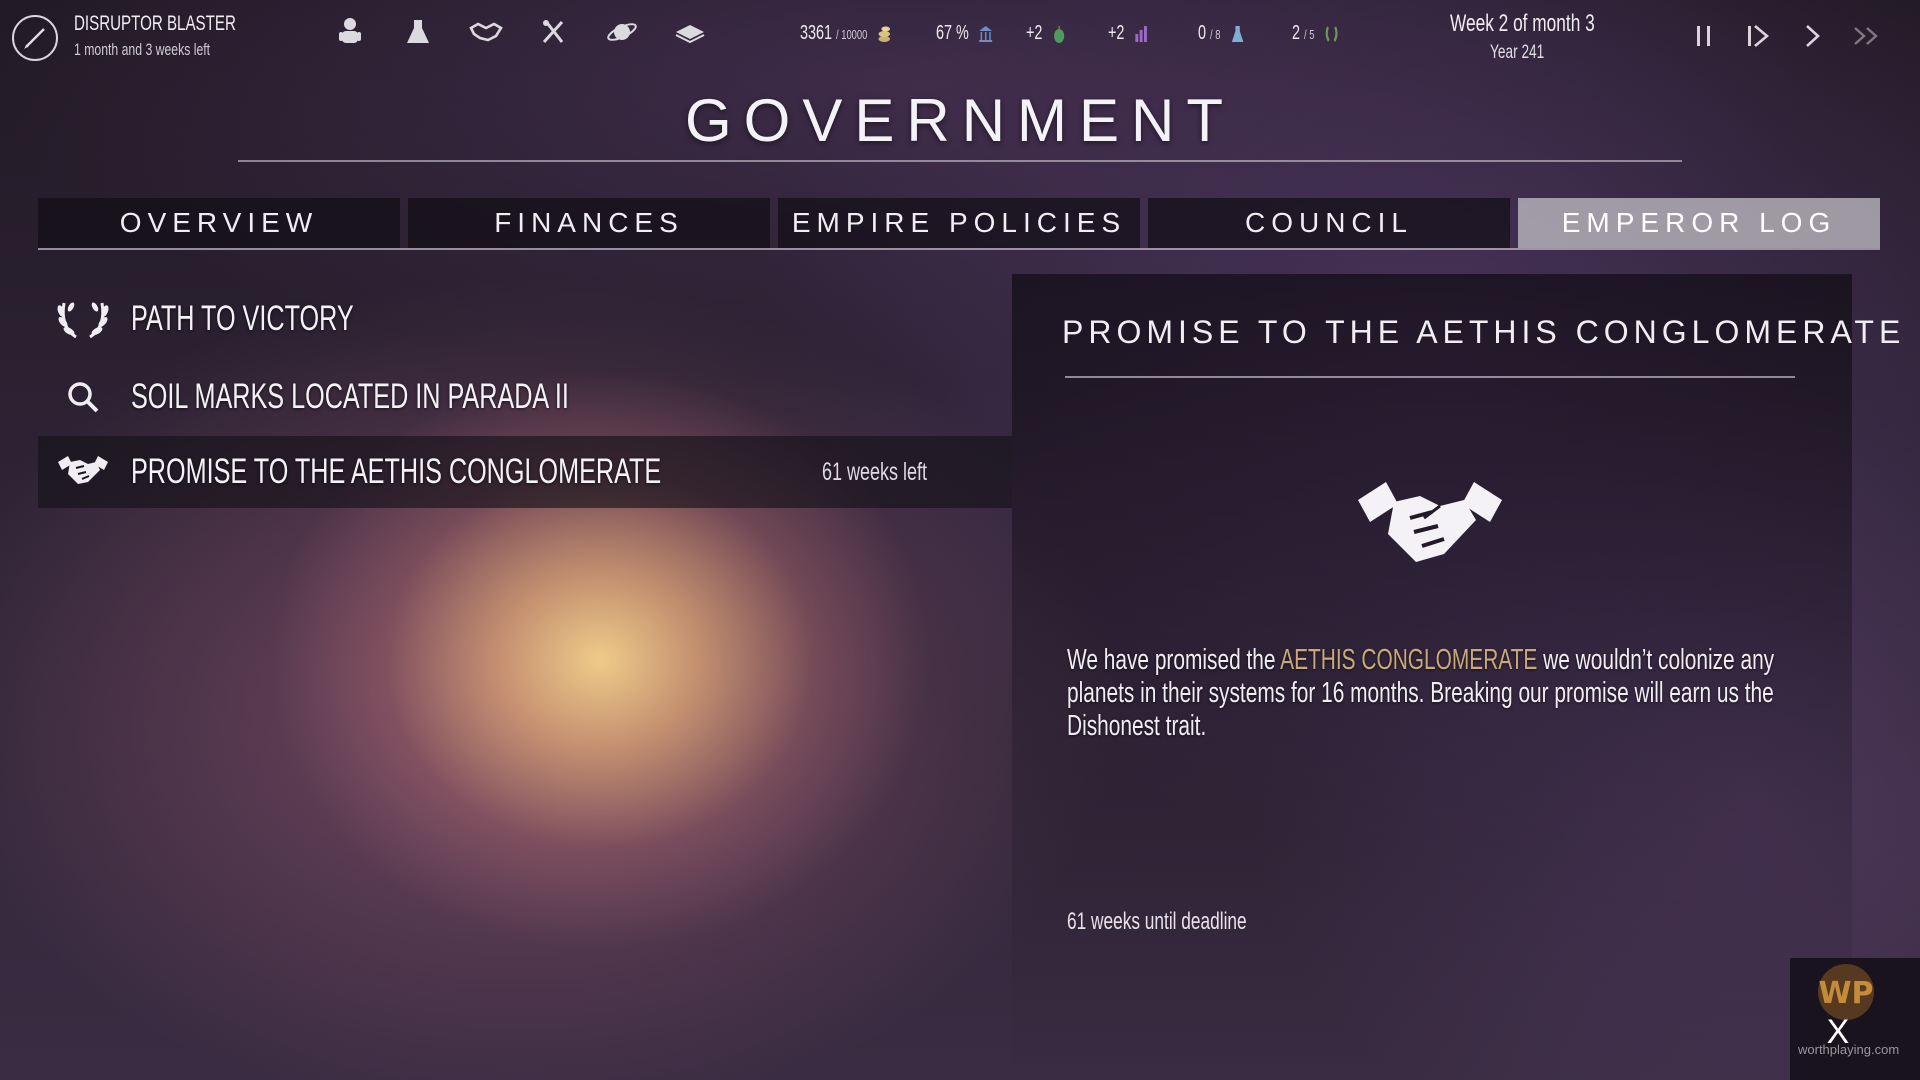 The height and width of the screenshot is (1080, 1920). I want to click on svg-text: WP, so click(1845, 993).